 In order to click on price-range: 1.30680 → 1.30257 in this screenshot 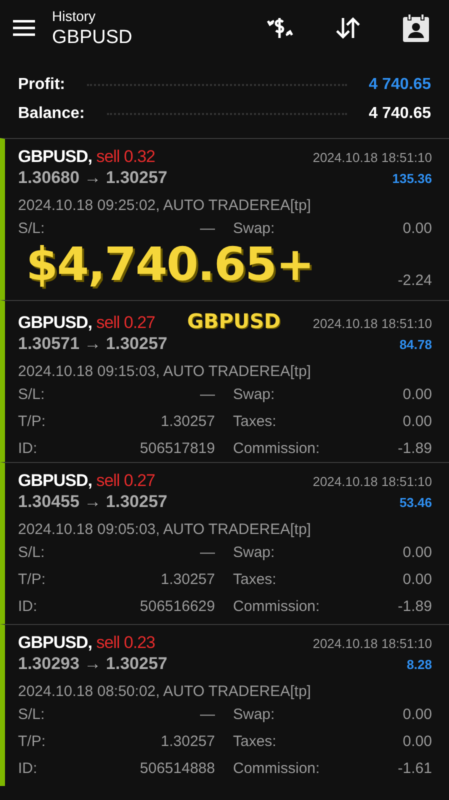, I will do `click(93, 178)`.